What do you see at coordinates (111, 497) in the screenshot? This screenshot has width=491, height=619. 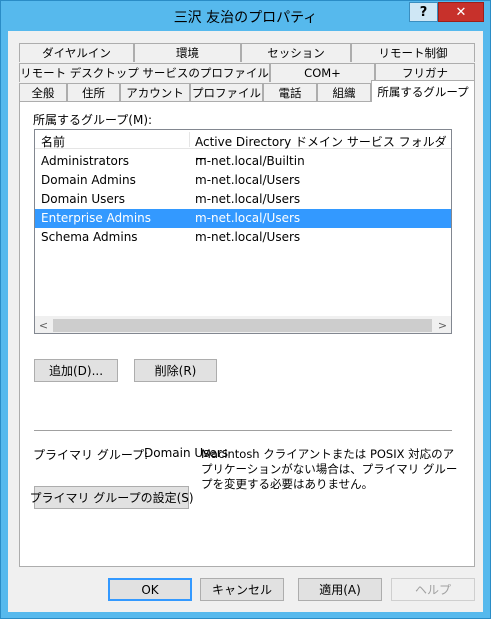 I see `set-primary-group-button: プライマリ グループの設定(S)` at bounding box center [111, 497].